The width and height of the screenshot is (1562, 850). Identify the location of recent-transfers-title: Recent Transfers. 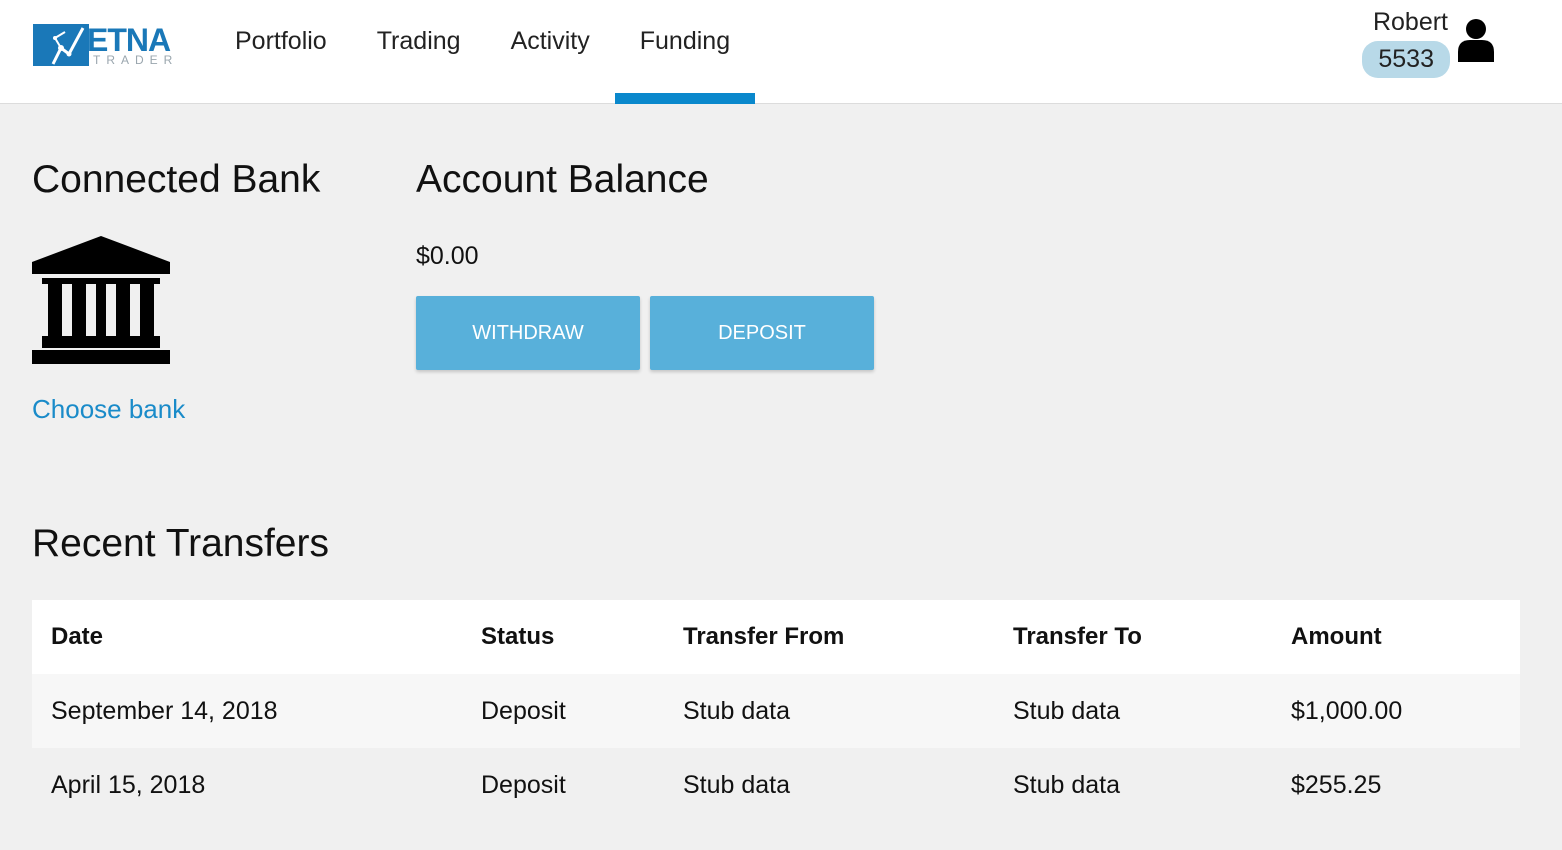
(180, 543).